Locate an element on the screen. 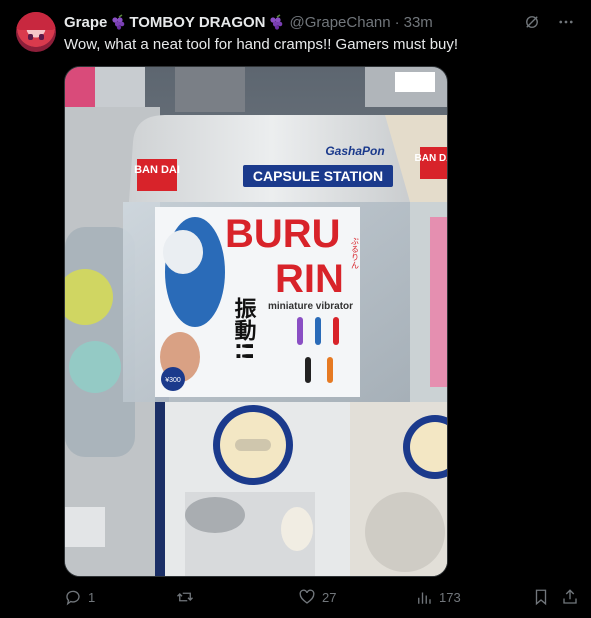 The height and width of the screenshot is (618, 591). capsule-station-label: CAPSULE STATION is located at coordinates (318, 176).